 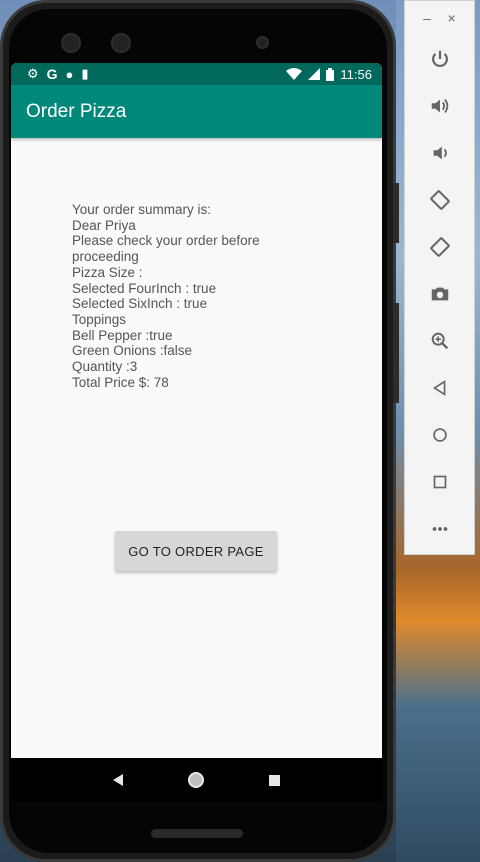 What do you see at coordinates (262, 42) in the screenshot?
I see `earpiece-icon` at bounding box center [262, 42].